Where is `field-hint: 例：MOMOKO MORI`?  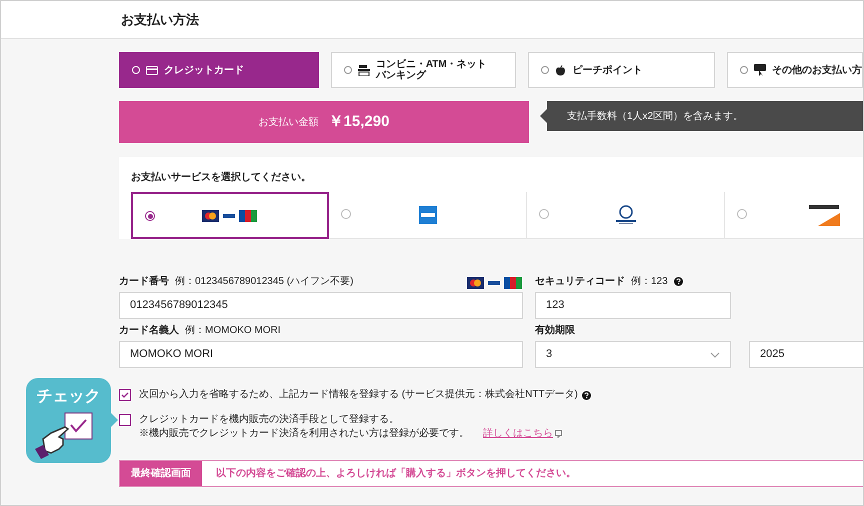
field-hint: 例：MOMOKO MORI is located at coordinates (233, 331).